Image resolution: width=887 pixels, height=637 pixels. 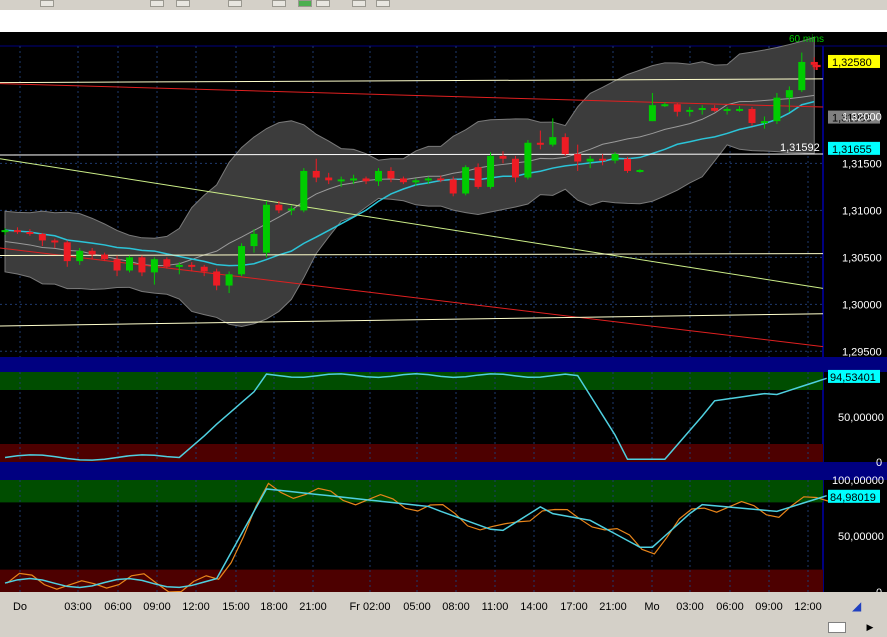 What do you see at coordinates (196, 607) in the screenshot?
I see `x-tick-label: 12:00` at bounding box center [196, 607].